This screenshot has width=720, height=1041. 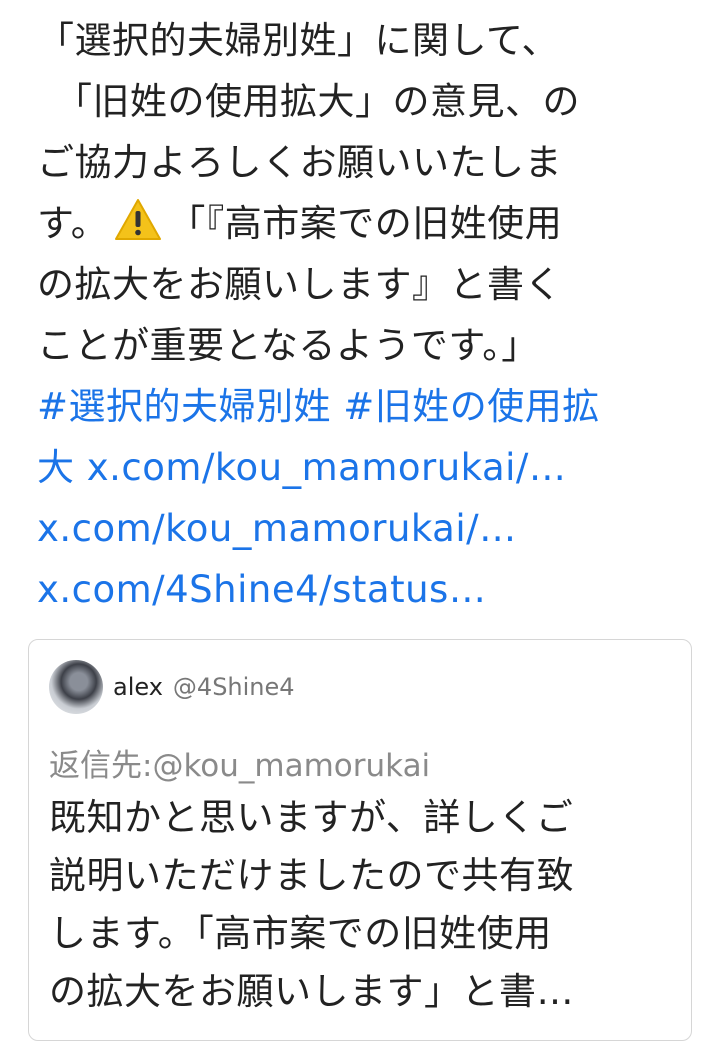 I want to click on hashtag-link-continued: 大, so click(x=56, y=467).